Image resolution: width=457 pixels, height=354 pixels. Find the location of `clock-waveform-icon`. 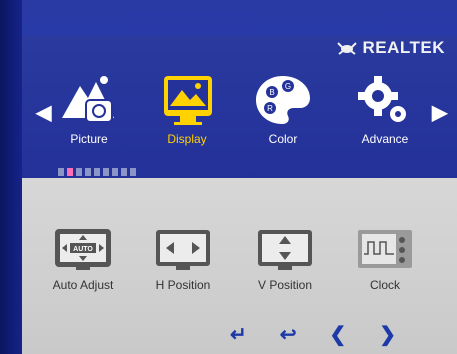

clock-waveform-icon is located at coordinates (385, 249).